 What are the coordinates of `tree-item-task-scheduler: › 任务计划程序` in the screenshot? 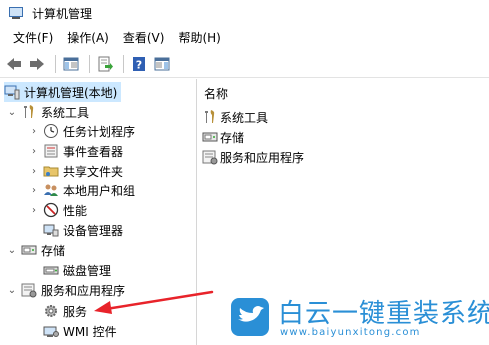 It's located at (81, 131).